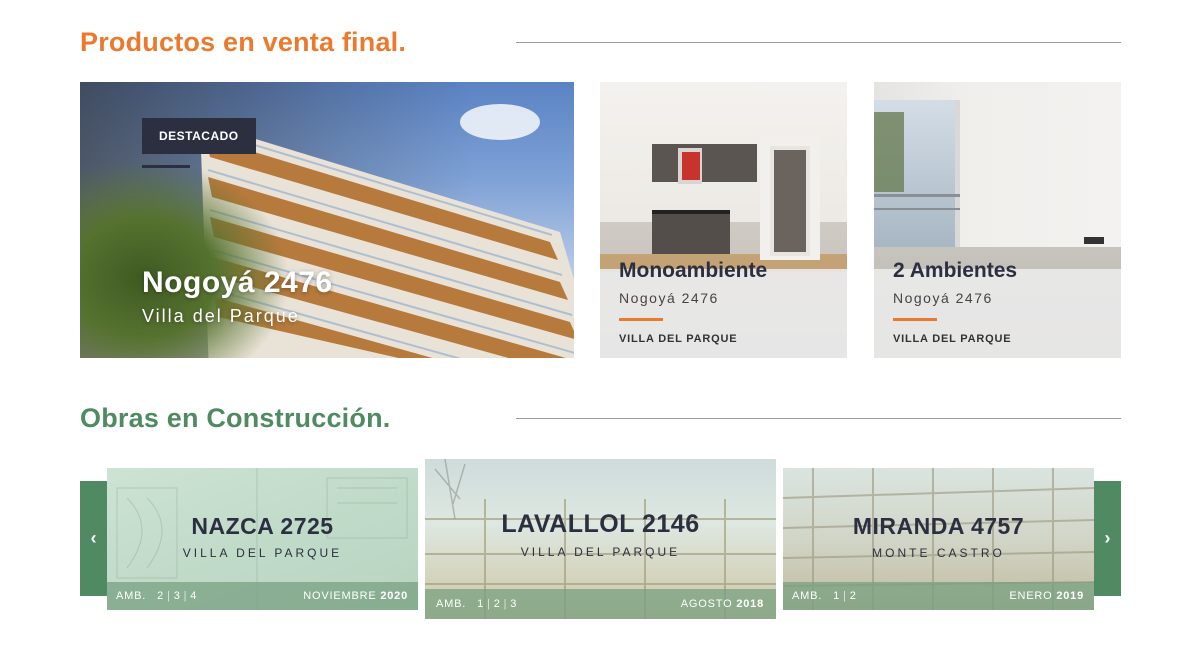 Image resolution: width=1200 pixels, height=662 pixels. Describe the element at coordinates (243, 42) in the screenshot. I see `sale-section-title: Productos en venta final.` at that location.